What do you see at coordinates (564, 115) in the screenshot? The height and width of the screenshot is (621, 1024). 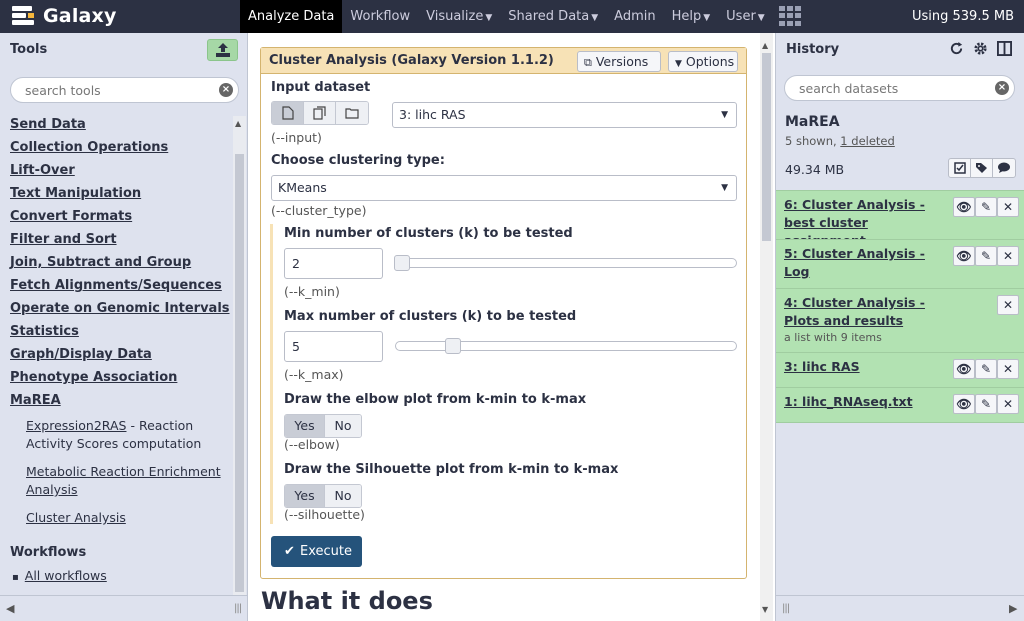 I see `input-dataset-select: 3: lihc RAS ▼` at bounding box center [564, 115].